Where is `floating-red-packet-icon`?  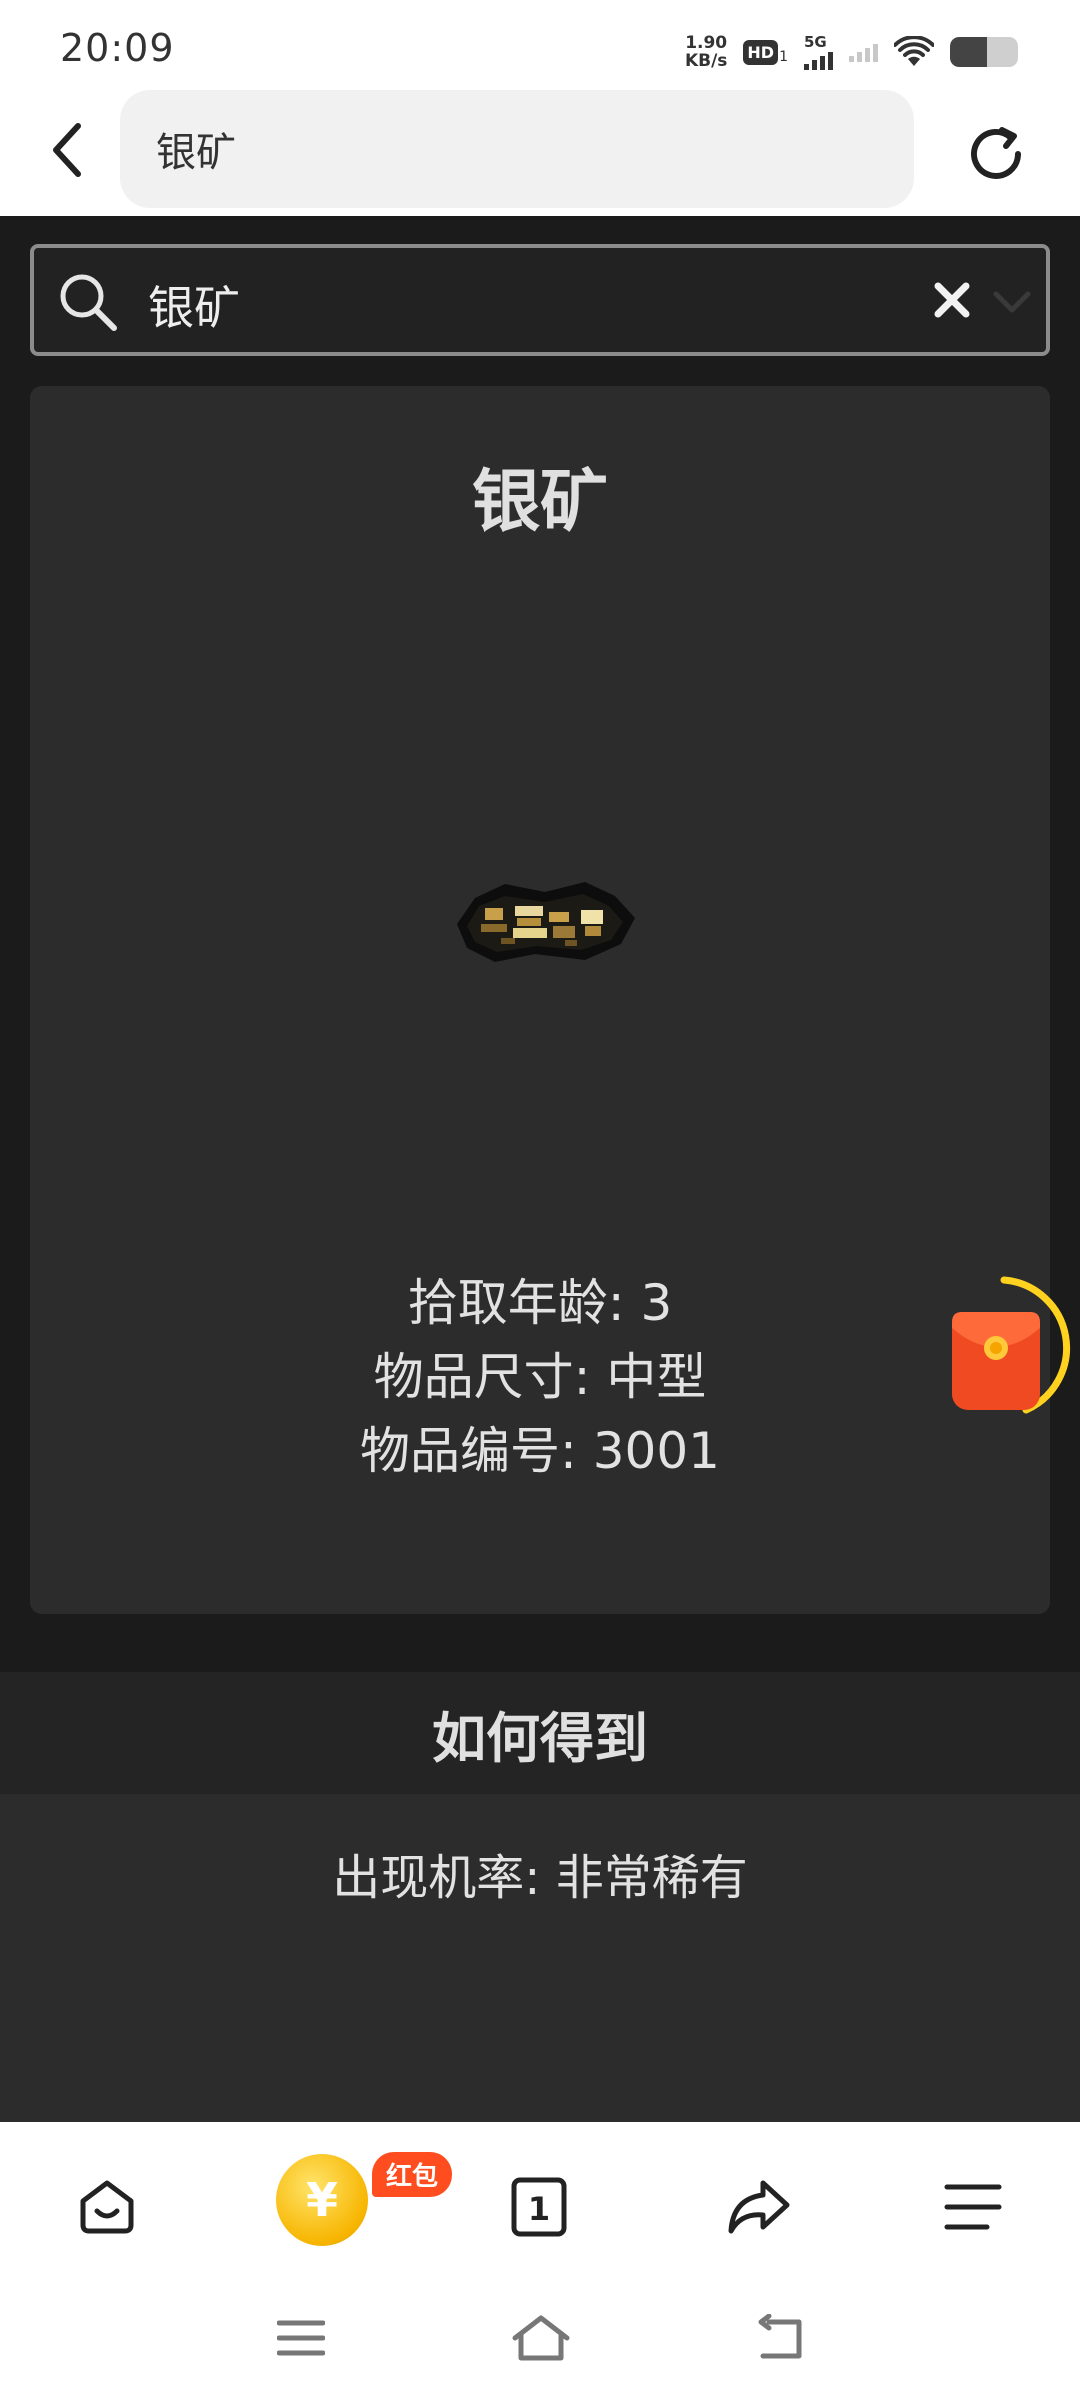 floating-red-packet-icon is located at coordinates (1004, 1350).